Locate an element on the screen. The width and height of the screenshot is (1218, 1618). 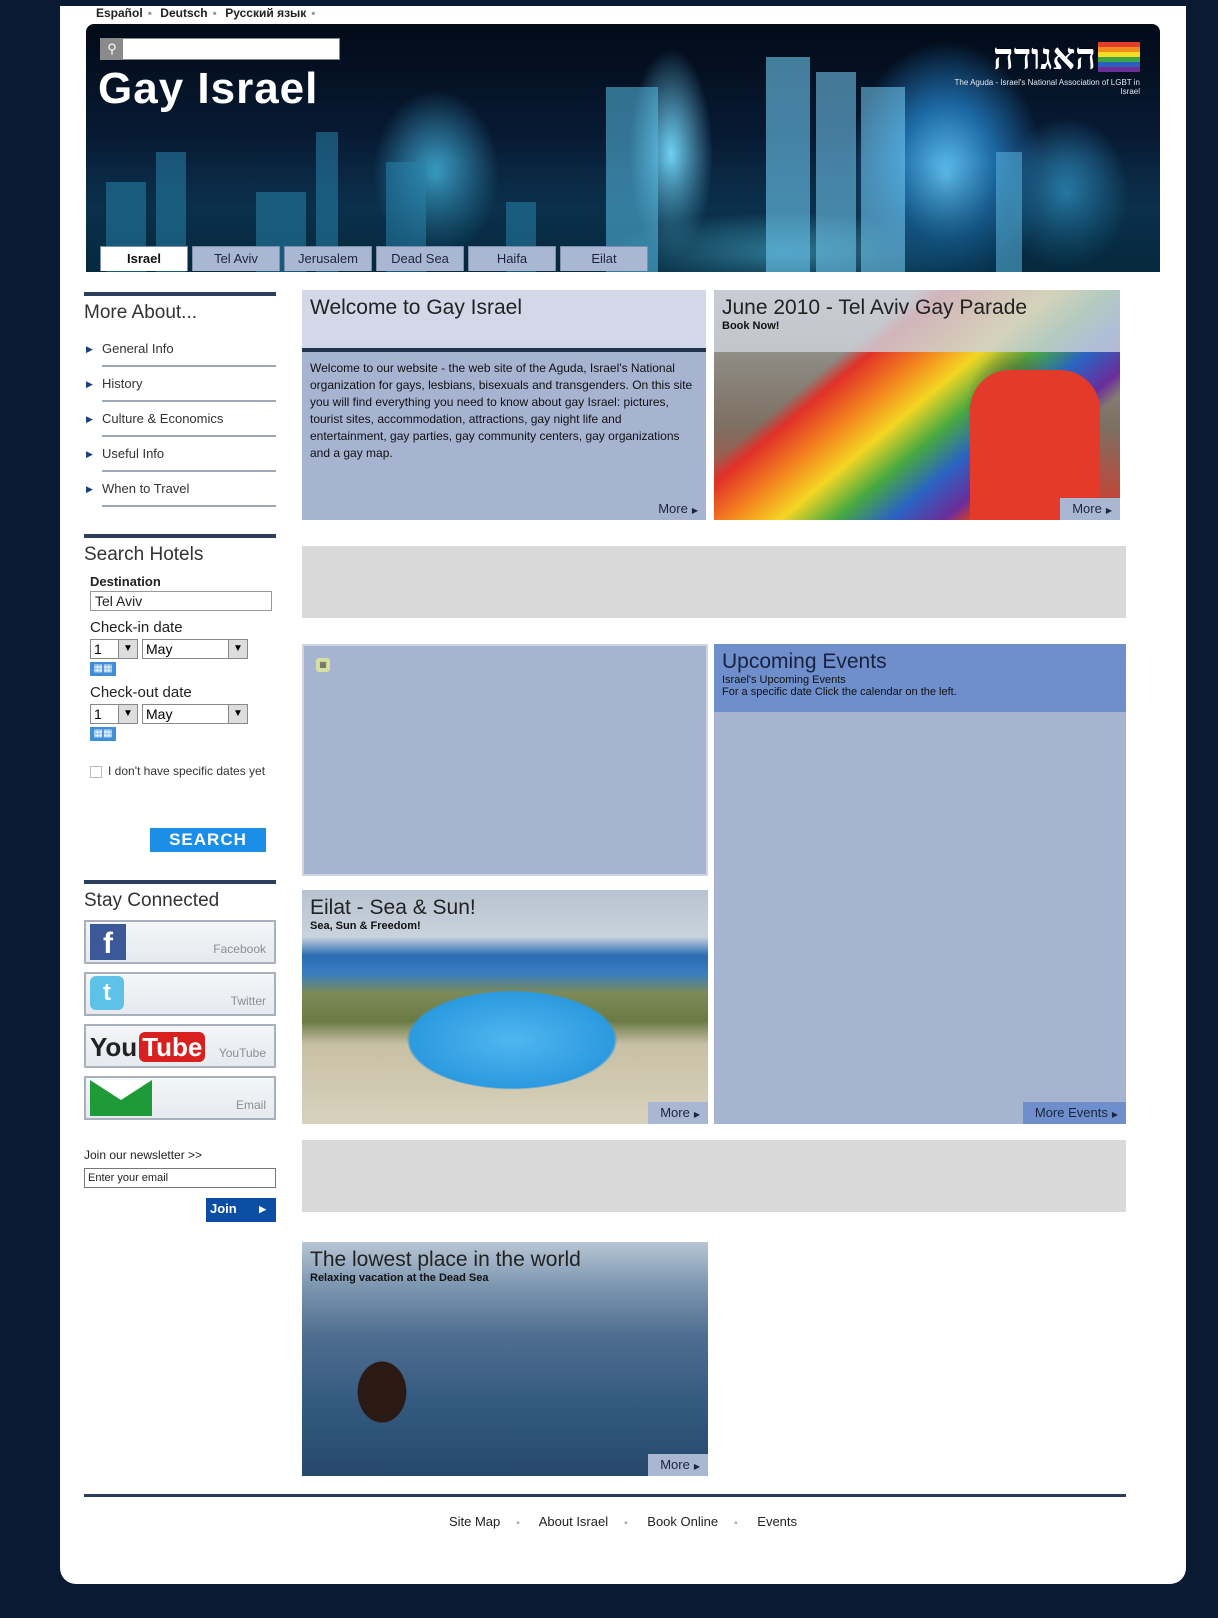
sidebar-item-culture-economics: ▶ Culture & Economics is located at coordinates (181, 419).